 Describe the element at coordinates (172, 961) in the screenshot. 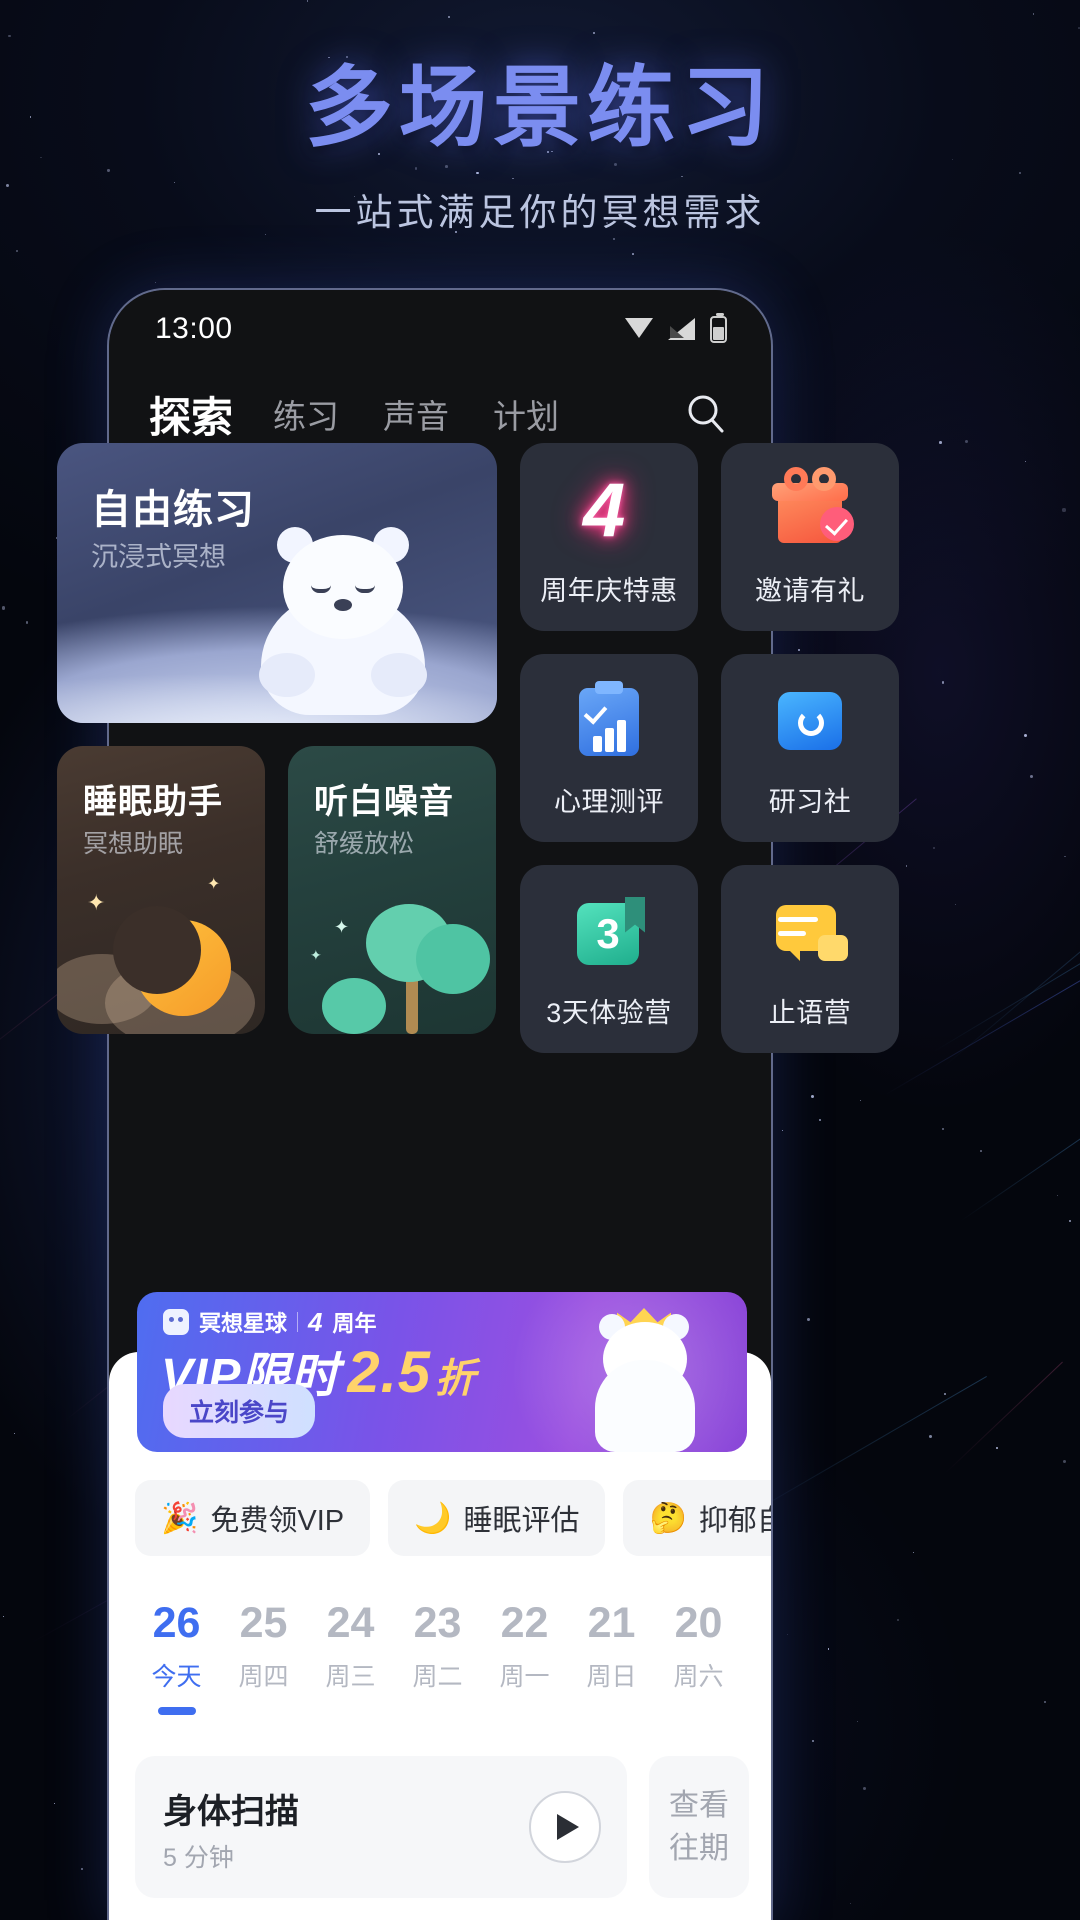

I see `moon-icon` at that location.